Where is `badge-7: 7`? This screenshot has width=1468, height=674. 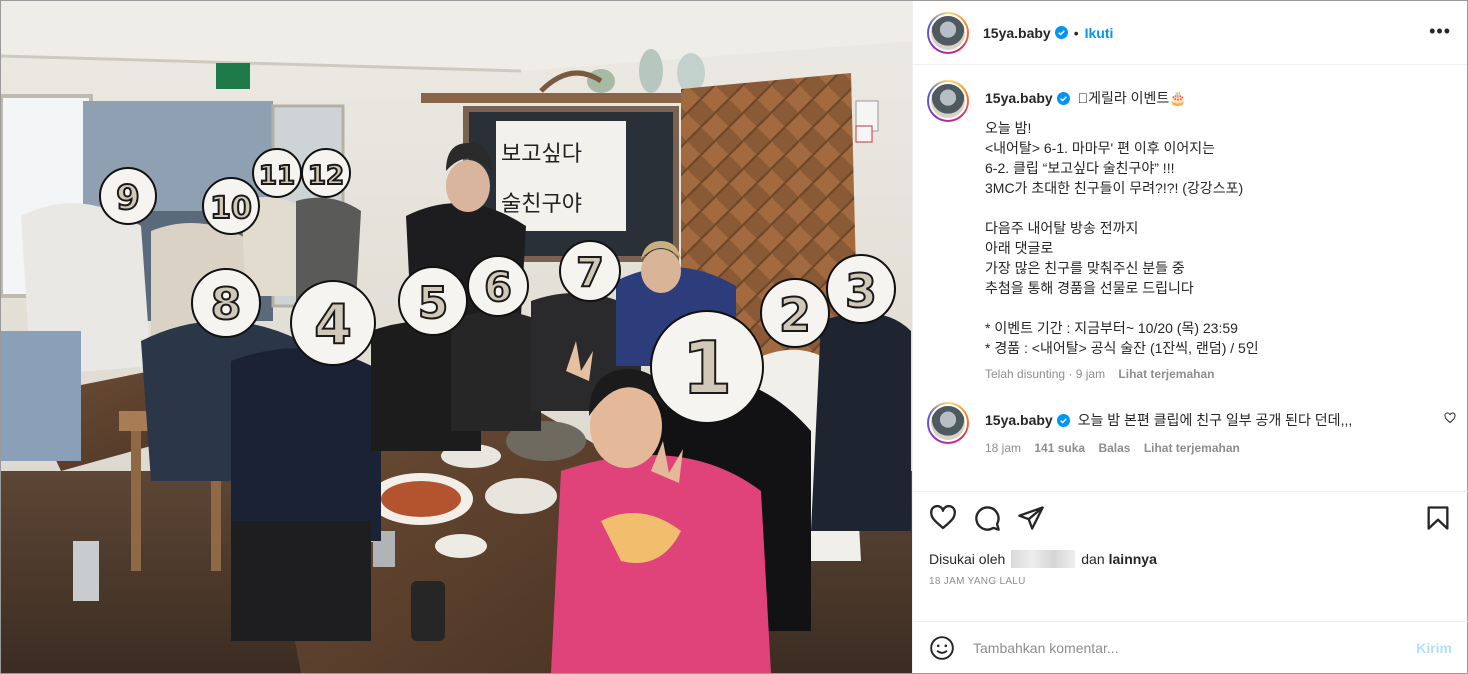 badge-7: 7 is located at coordinates (590, 271).